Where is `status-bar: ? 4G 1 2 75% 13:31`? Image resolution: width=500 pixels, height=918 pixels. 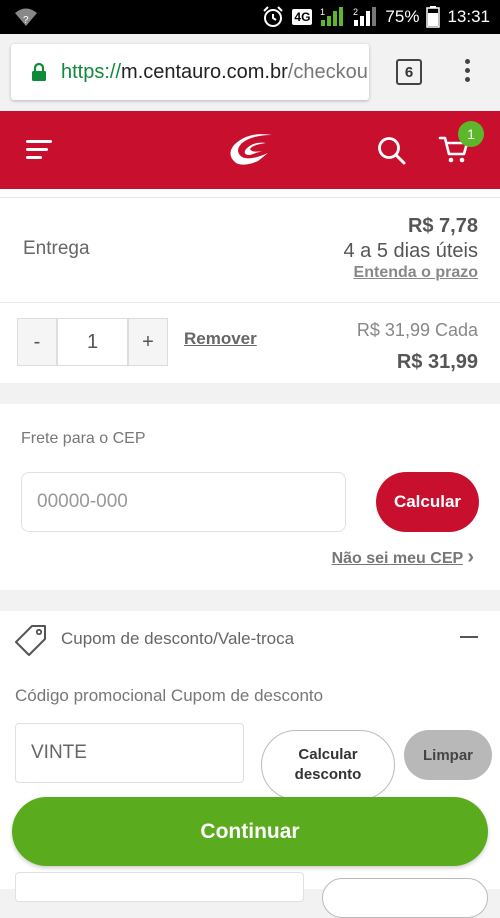
status-bar: ? 4G 1 2 75% 13:31 is located at coordinates (250, 17).